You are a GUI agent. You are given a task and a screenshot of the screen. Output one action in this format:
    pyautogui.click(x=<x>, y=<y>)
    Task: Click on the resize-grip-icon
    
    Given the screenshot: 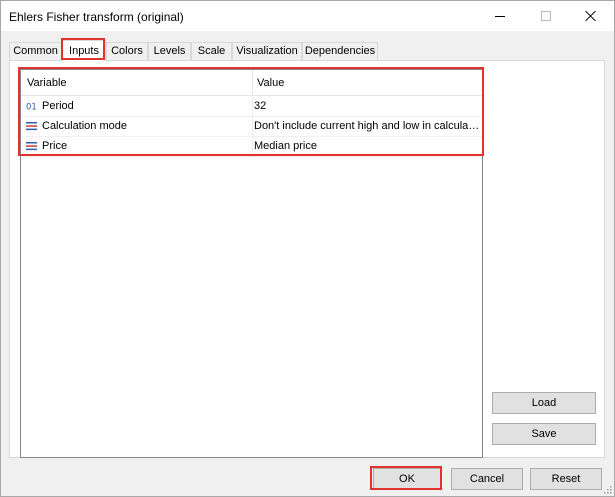 What is the action you would take?
    pyautogui.click(x=607, y=489)
    